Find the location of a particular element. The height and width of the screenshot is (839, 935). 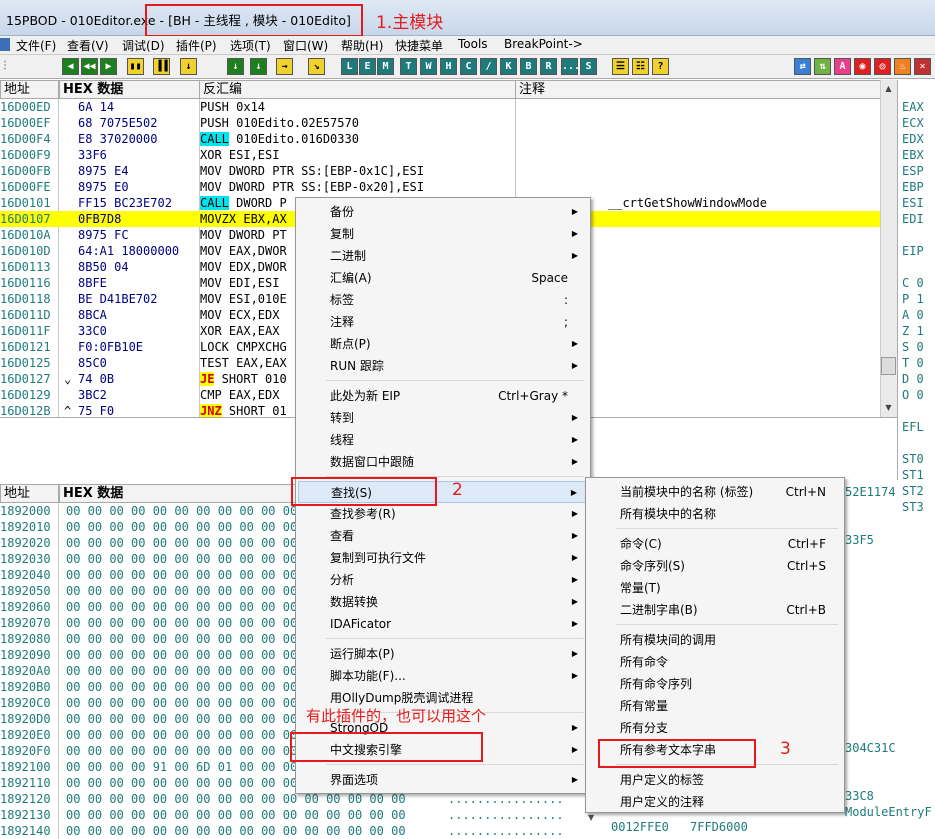

menu-plugins: 插件(P) is located at coordinates (196, 45).